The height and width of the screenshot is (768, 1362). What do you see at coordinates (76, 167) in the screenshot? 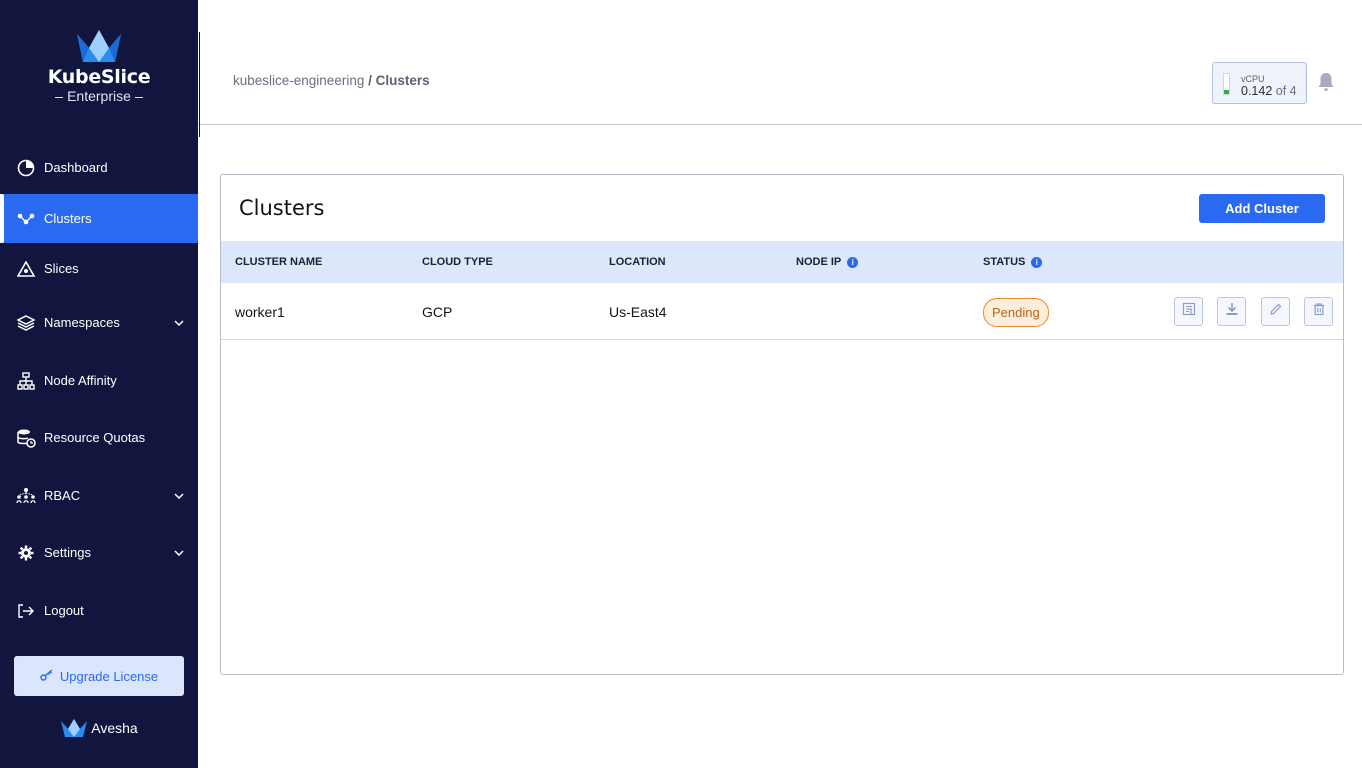
I see `sidebar-item-label: Dashboard` at bounding box center [76, 167].